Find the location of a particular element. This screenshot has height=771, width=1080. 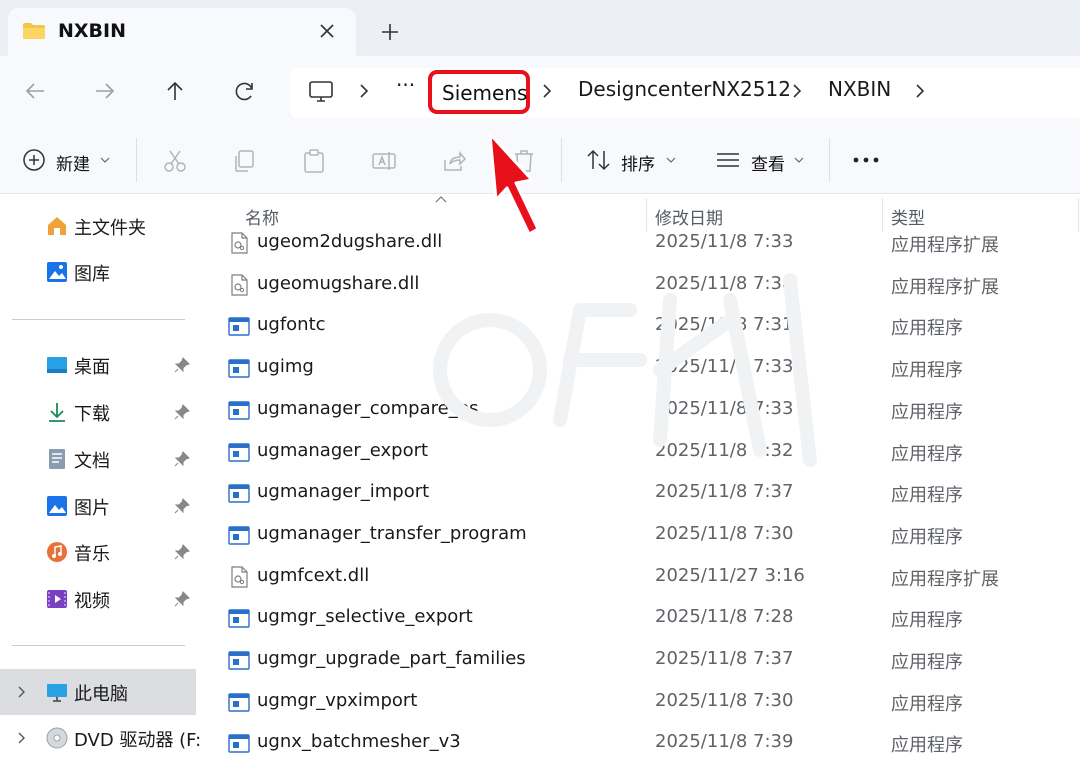

sidebar-item-label: 图片 is located at coordinates (92, 508).